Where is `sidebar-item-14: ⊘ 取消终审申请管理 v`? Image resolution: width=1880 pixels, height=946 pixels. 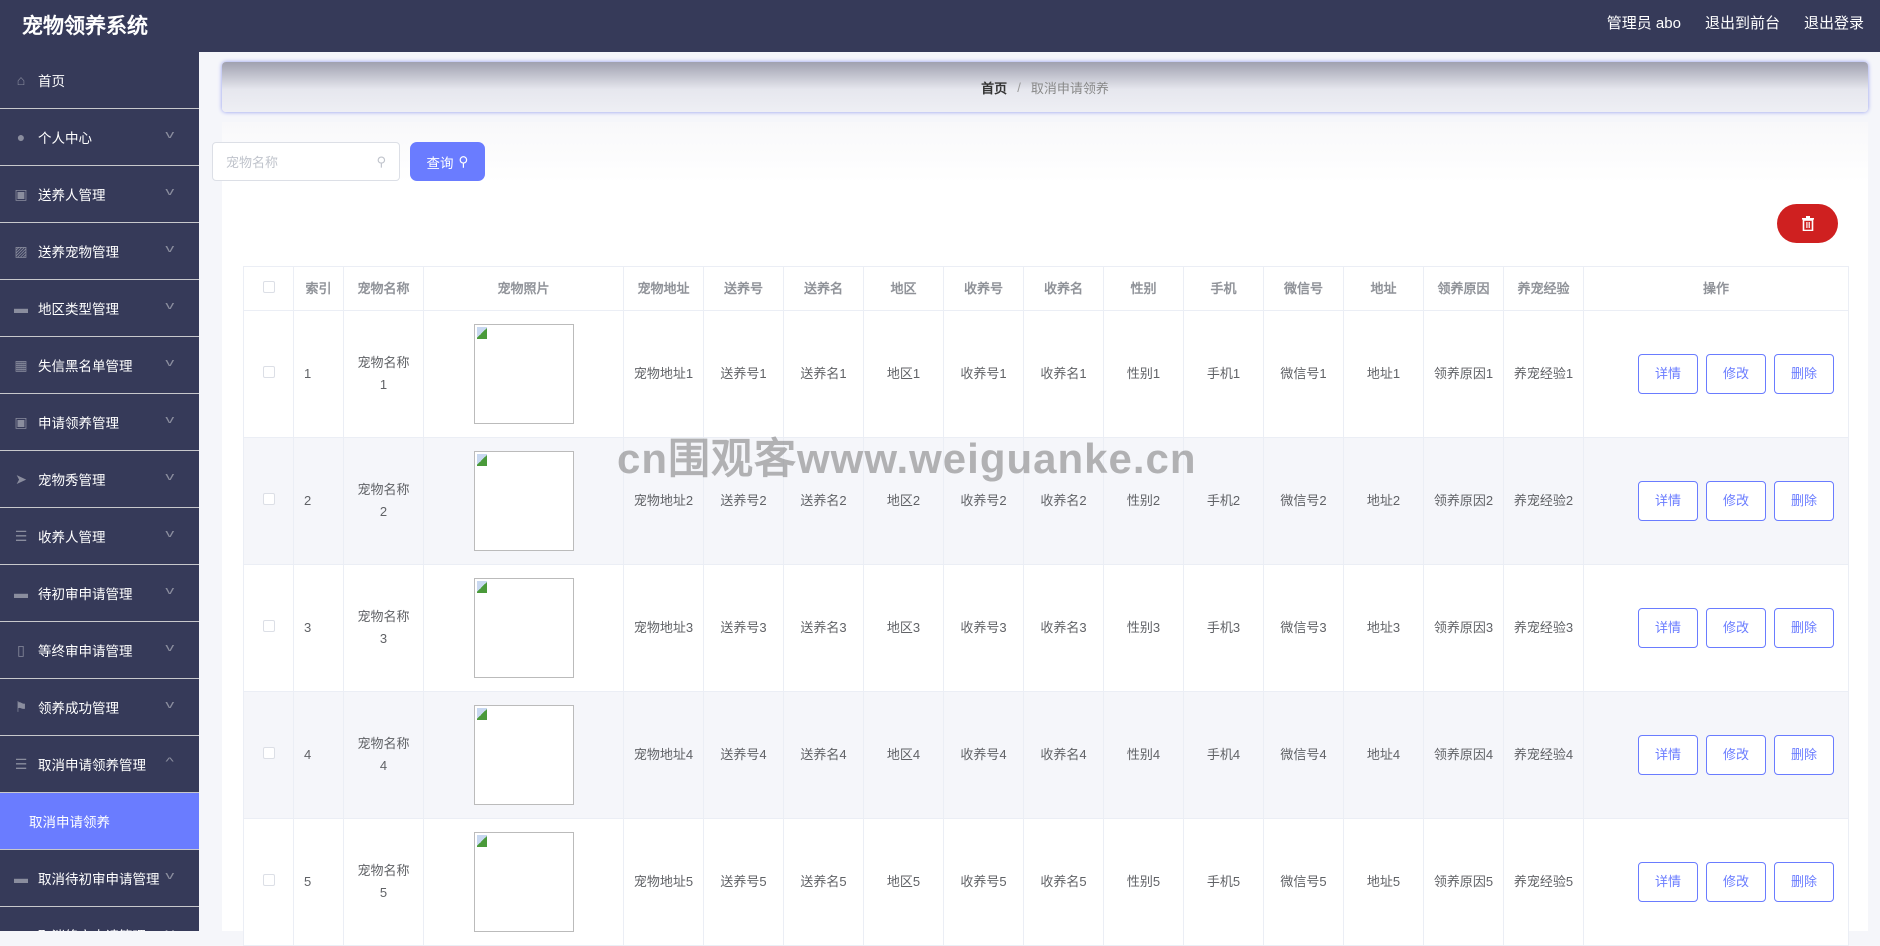 sidebar-item-14: ⊘ 取消终审申请管理 v is located at coordinates (99, 919).